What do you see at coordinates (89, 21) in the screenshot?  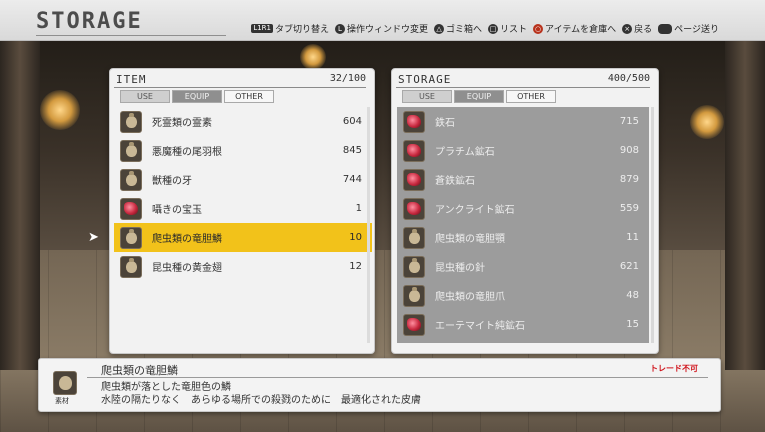 I see `page-title: STORAGE` at bounding box center [89, 21].